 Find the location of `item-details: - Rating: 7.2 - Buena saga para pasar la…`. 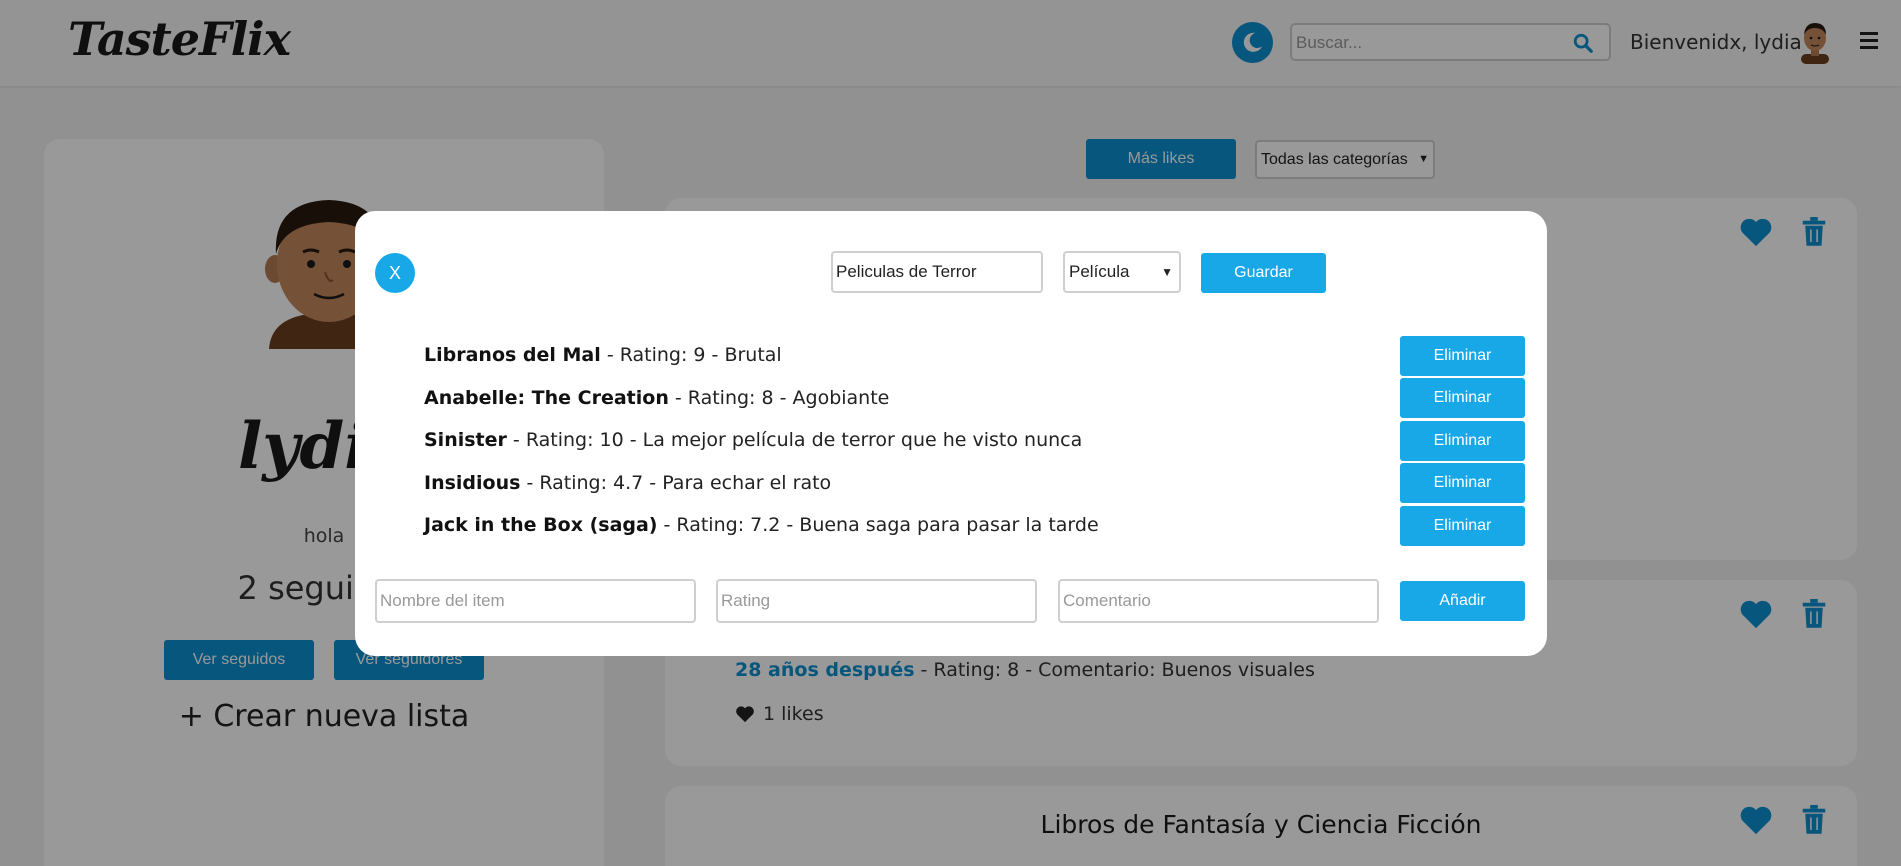

item-details: - Rating: 7.2 - Buena saga para pasar la… is located at coordinates (878, 525).